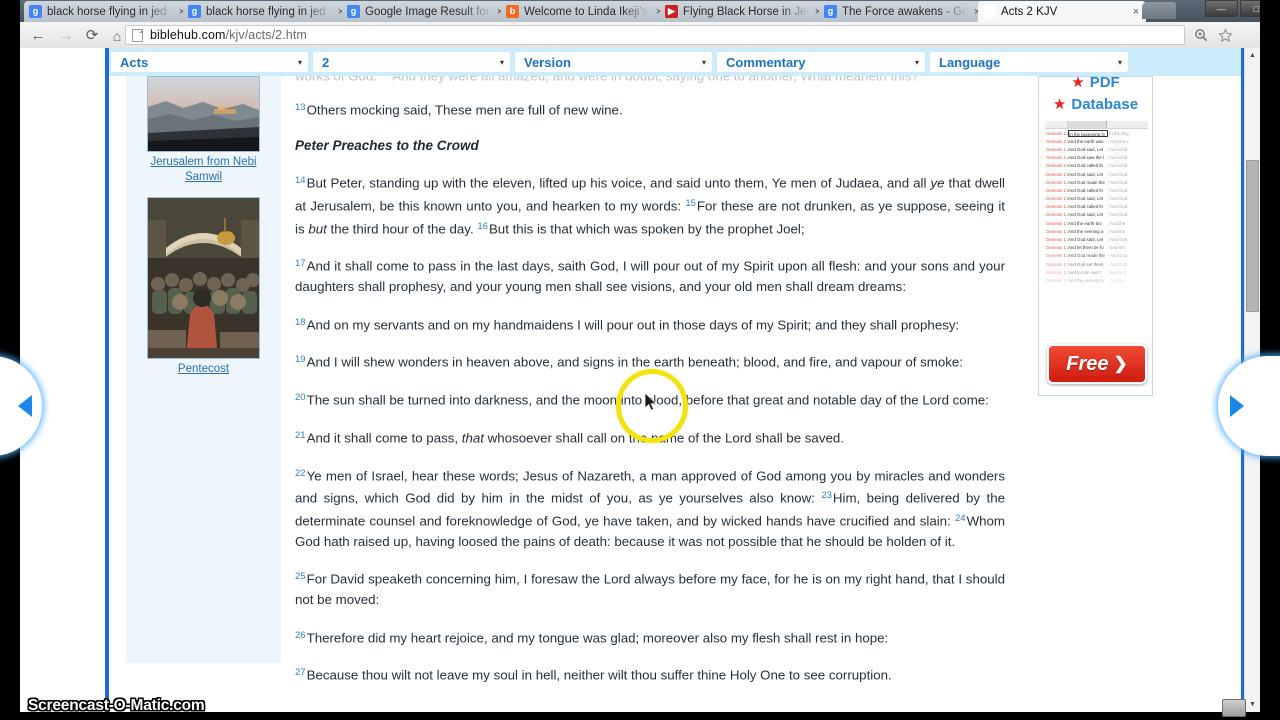  What do you see at coordinates (203, 114) in the screenshot?
I see `jerusalem-thumbnail` at bounding box center [203, 114].